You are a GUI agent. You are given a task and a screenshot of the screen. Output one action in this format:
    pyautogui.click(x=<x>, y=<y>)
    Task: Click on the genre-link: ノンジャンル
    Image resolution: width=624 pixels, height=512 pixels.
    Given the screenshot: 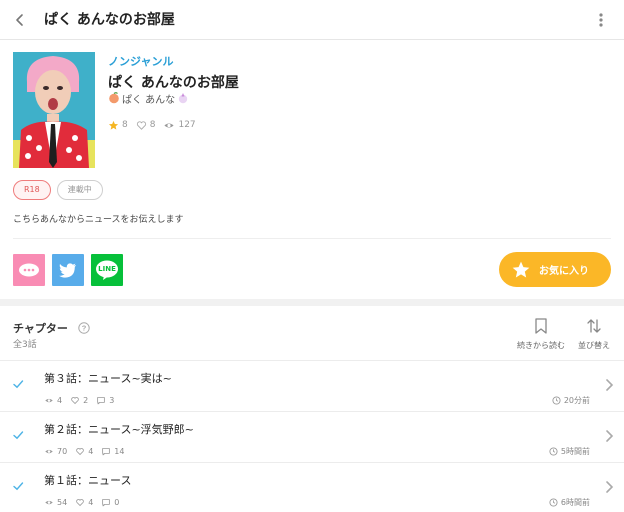 What is the action you would take?
    pyautogui.click(x=140, y=61)
    